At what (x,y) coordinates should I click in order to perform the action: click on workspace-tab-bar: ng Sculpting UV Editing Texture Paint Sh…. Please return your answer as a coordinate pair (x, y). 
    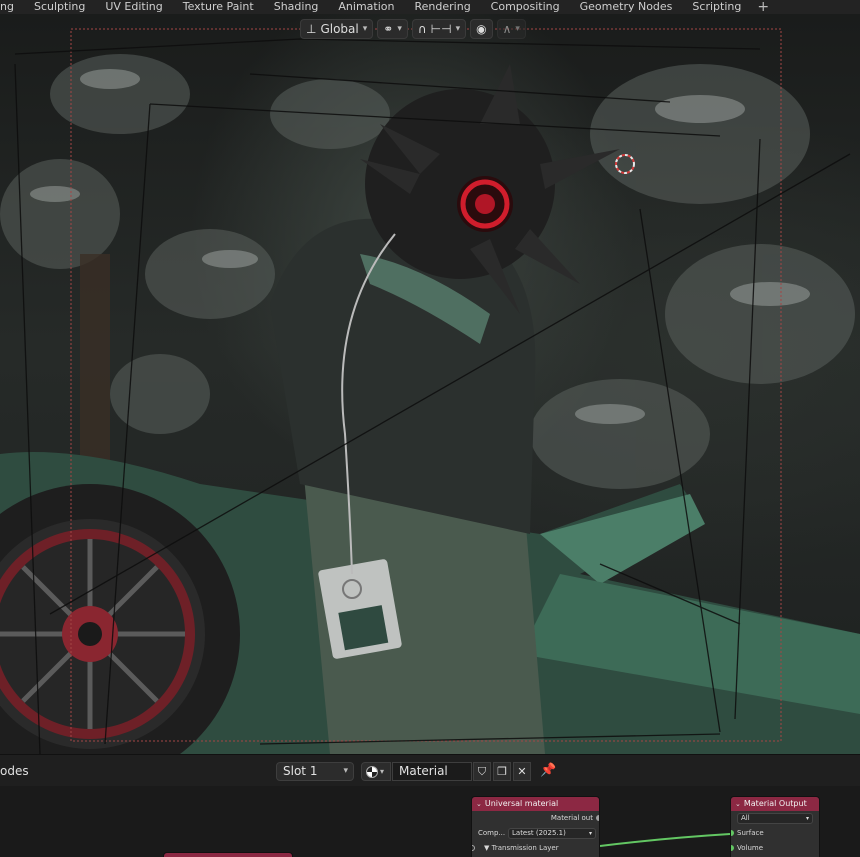
    Looking at the image, I should click on (430, 7).